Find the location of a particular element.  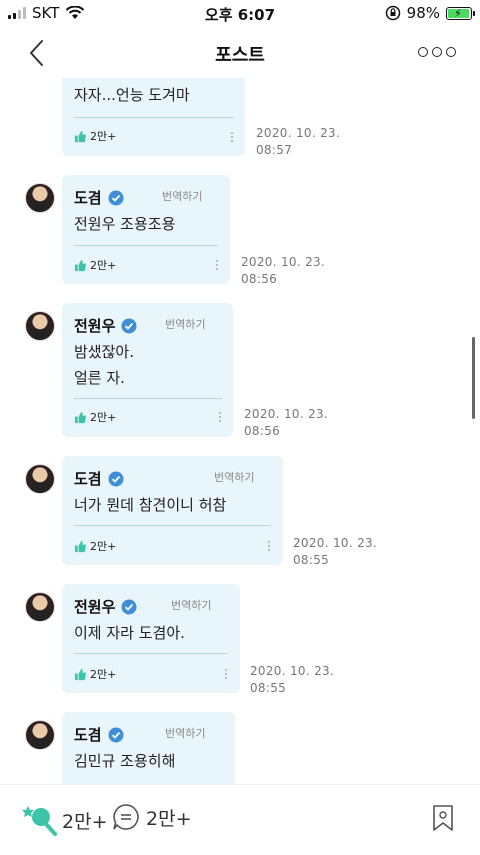

comment-text: 자자...언능 도겨마 is located at coordinates (132, 95).